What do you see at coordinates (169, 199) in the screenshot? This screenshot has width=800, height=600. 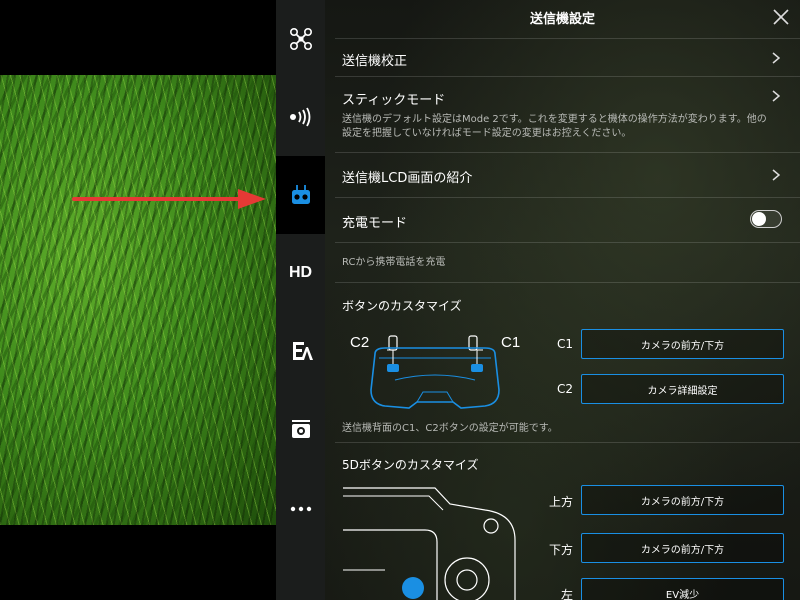 I see `red-arrow-annotation` at bounding box center [169, 199].